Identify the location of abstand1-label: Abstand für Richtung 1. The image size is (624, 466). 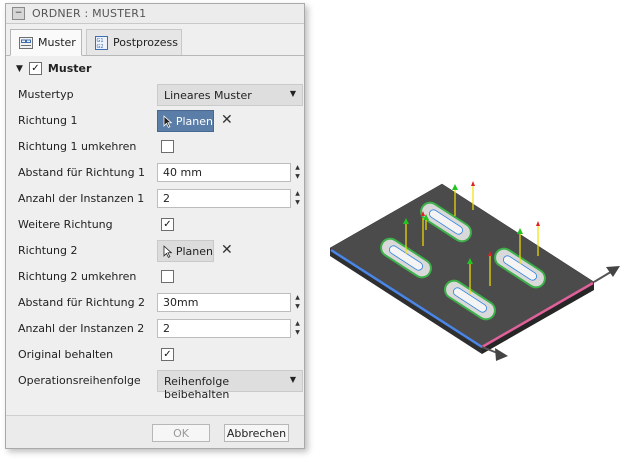
(82, 172).